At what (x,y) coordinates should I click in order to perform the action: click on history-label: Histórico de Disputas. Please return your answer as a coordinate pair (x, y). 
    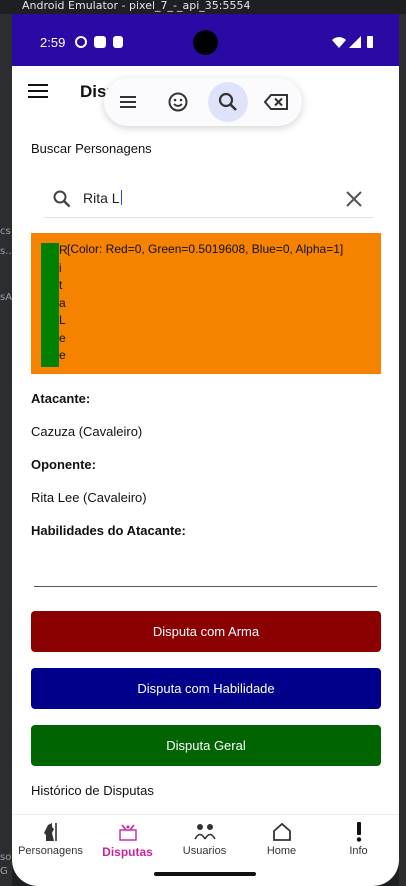
    Looking at the image, I should click on (92, 790).